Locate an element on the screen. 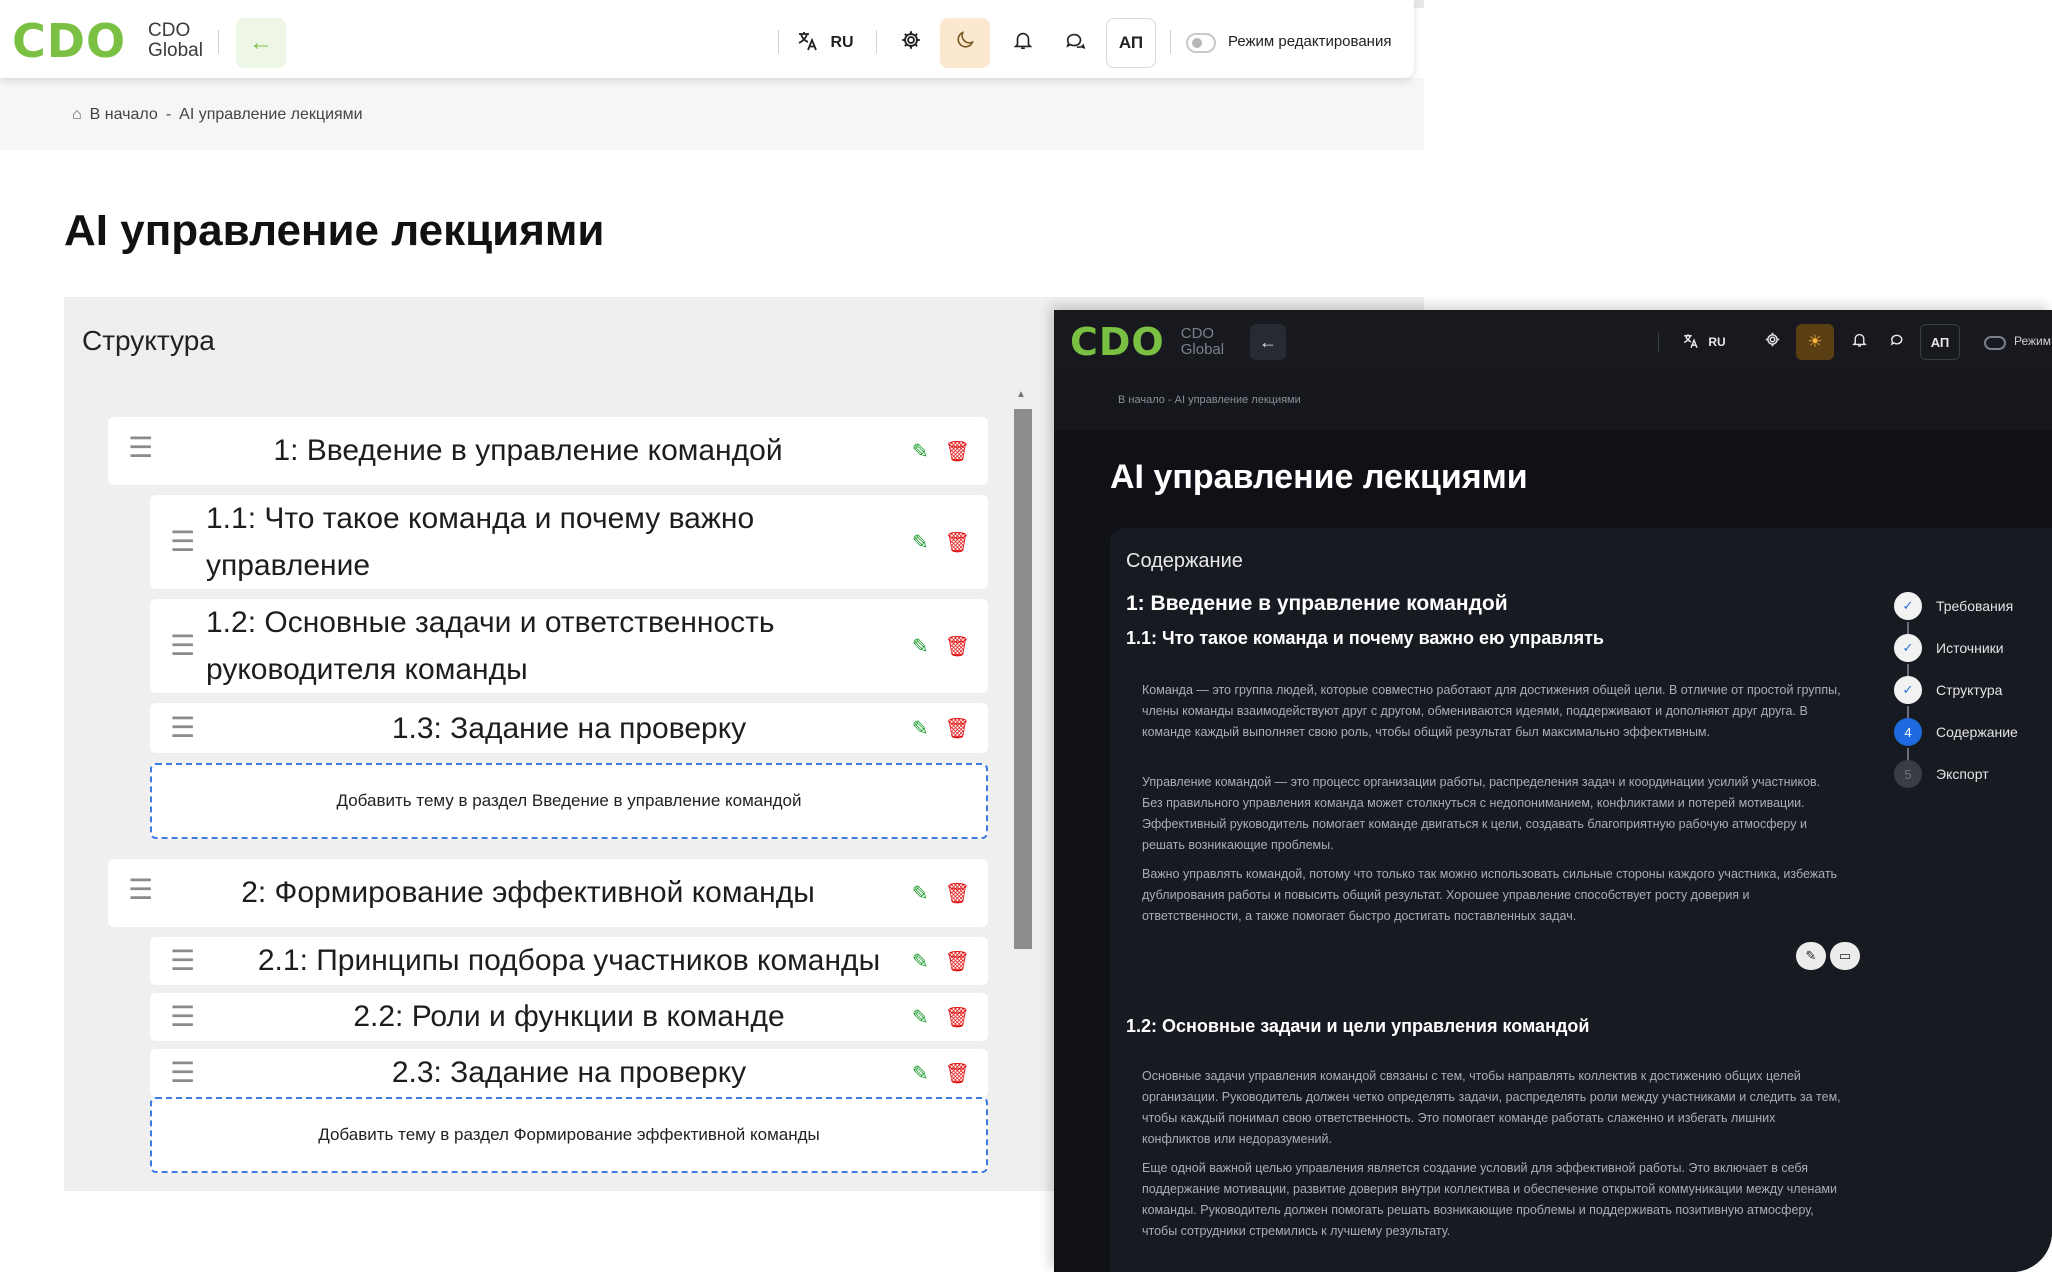 Image resolution: width=2052 pixels, height=1272 pixels. translate-icon is located at coordinates (1691, 342).